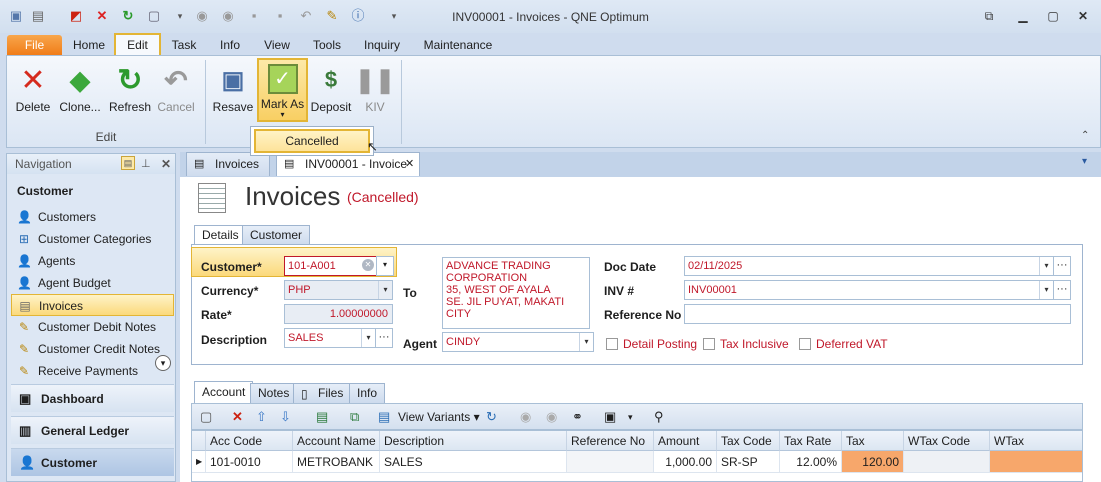 The width and height of the screenshot is (1101, 482). Describe the element at coordinates (1062, 266) in the screenshot. I see `doc-date-more-button: ···` at that location.